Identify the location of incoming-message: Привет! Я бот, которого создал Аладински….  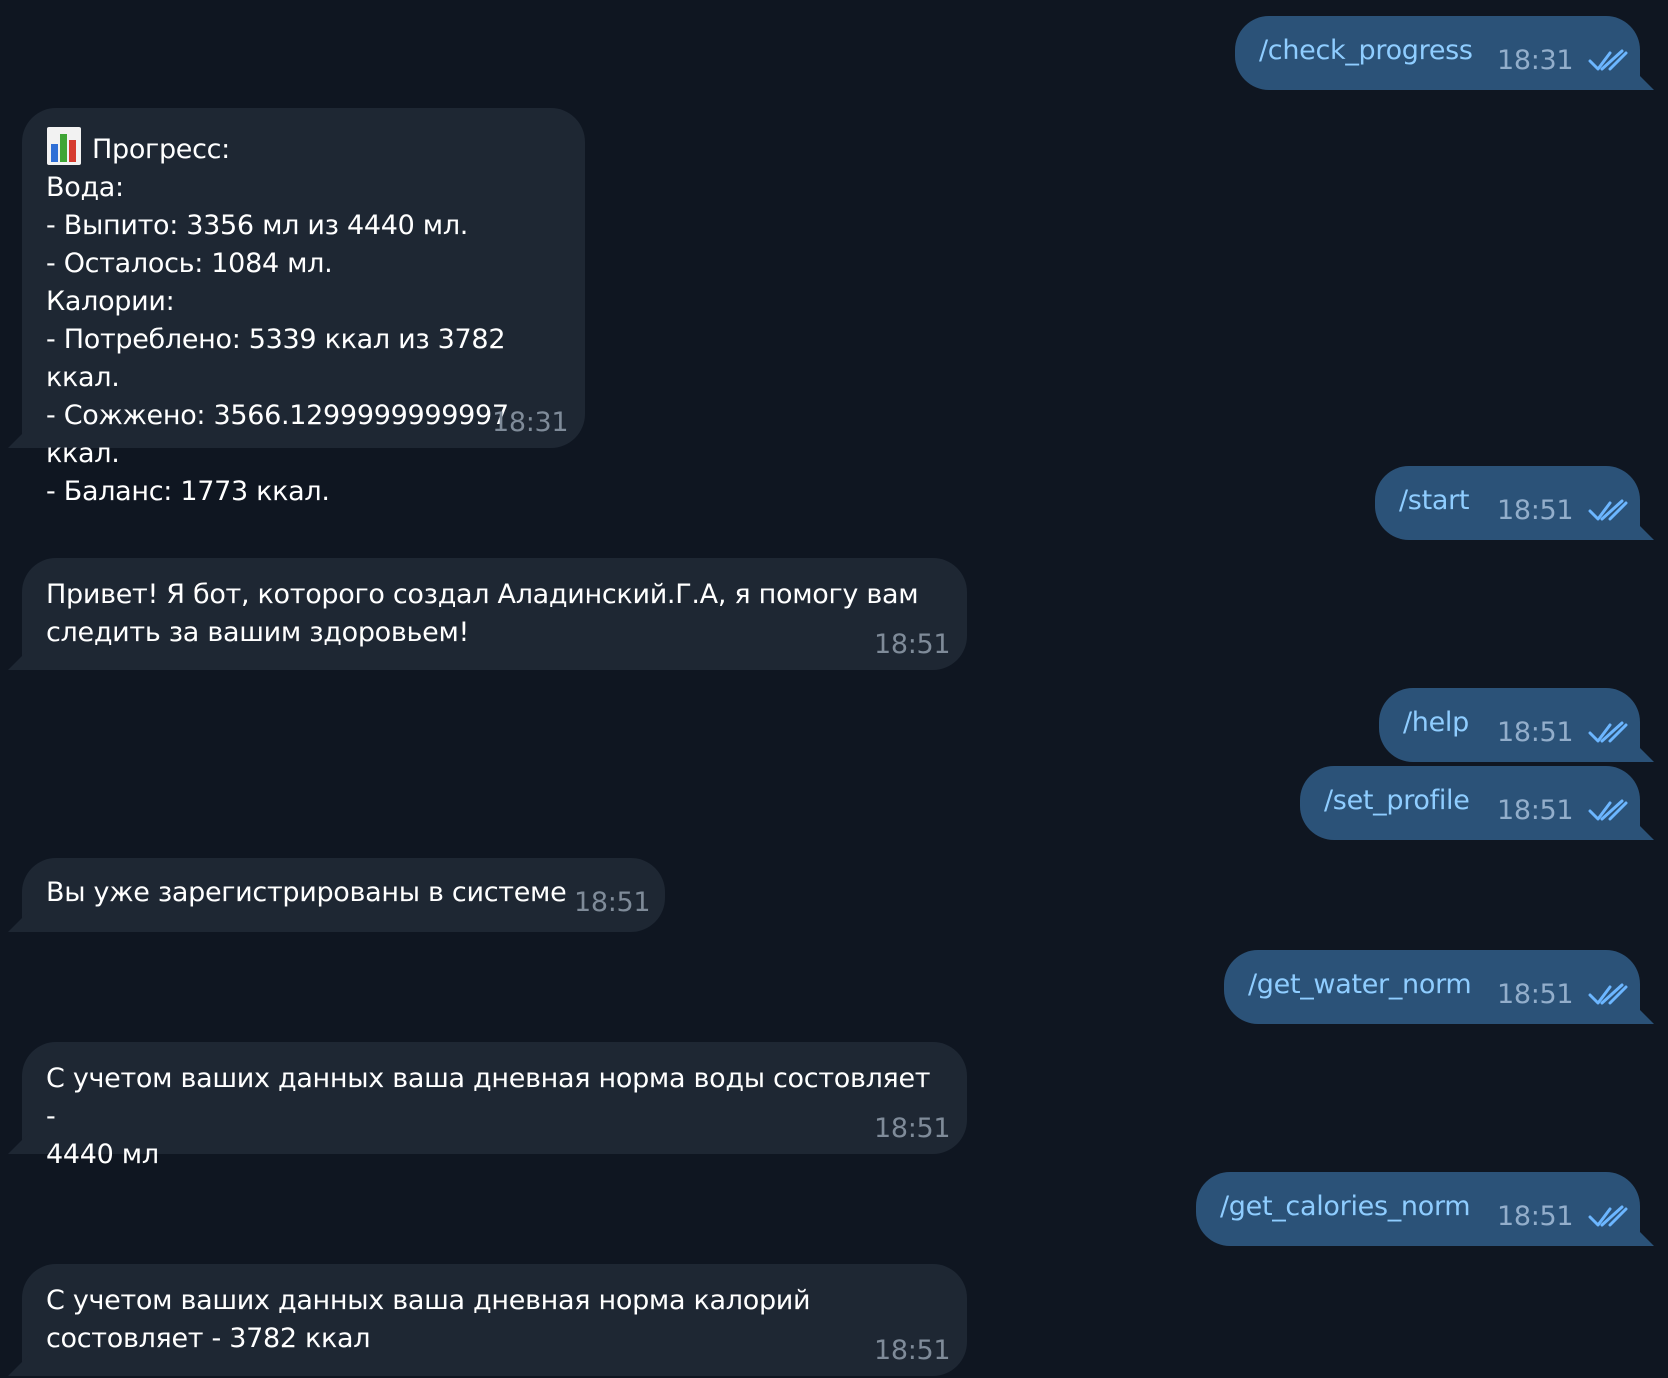
(494, 614).